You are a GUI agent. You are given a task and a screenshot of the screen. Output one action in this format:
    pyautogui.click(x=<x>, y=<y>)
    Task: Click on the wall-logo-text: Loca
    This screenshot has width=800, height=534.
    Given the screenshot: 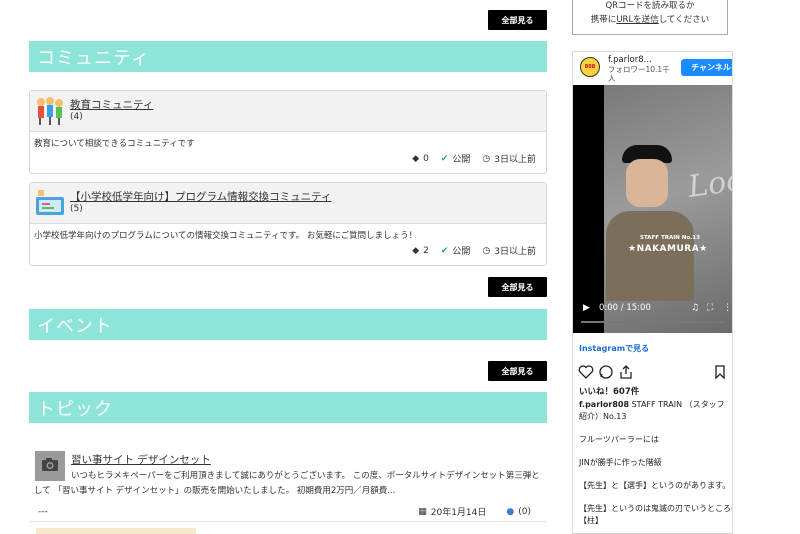 What is the action you would take?
    pyautogui.click(x=708, y=182)
    